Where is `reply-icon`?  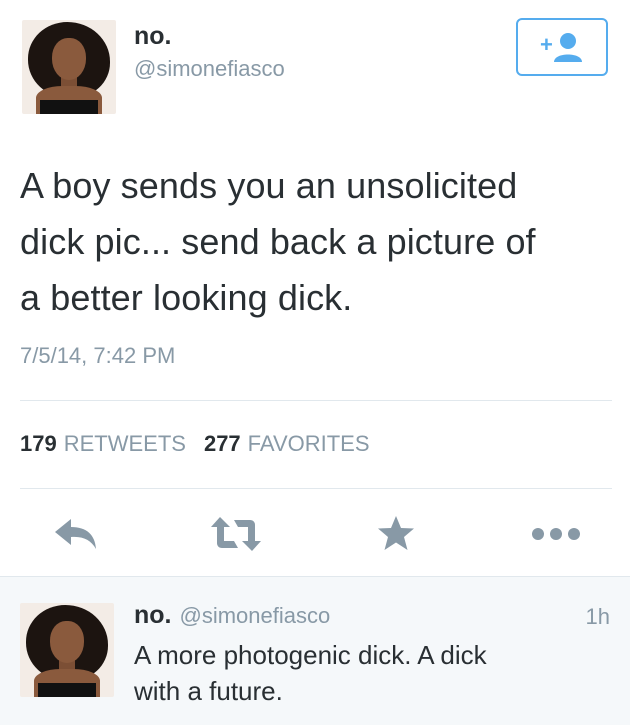 reply-icon is located at coordinates (75, 534).